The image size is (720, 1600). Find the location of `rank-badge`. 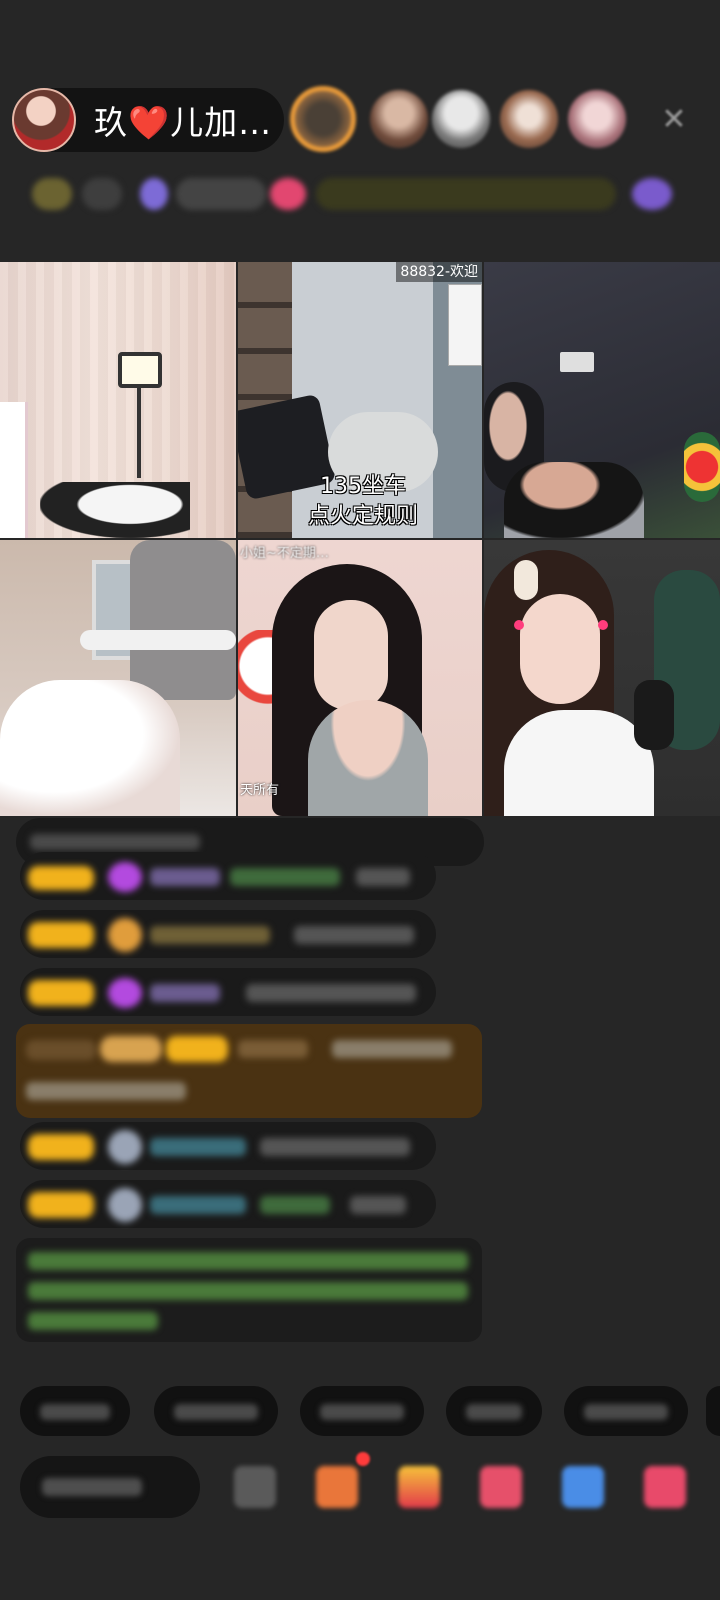

rank-badge is located at coordinates (52, 194).